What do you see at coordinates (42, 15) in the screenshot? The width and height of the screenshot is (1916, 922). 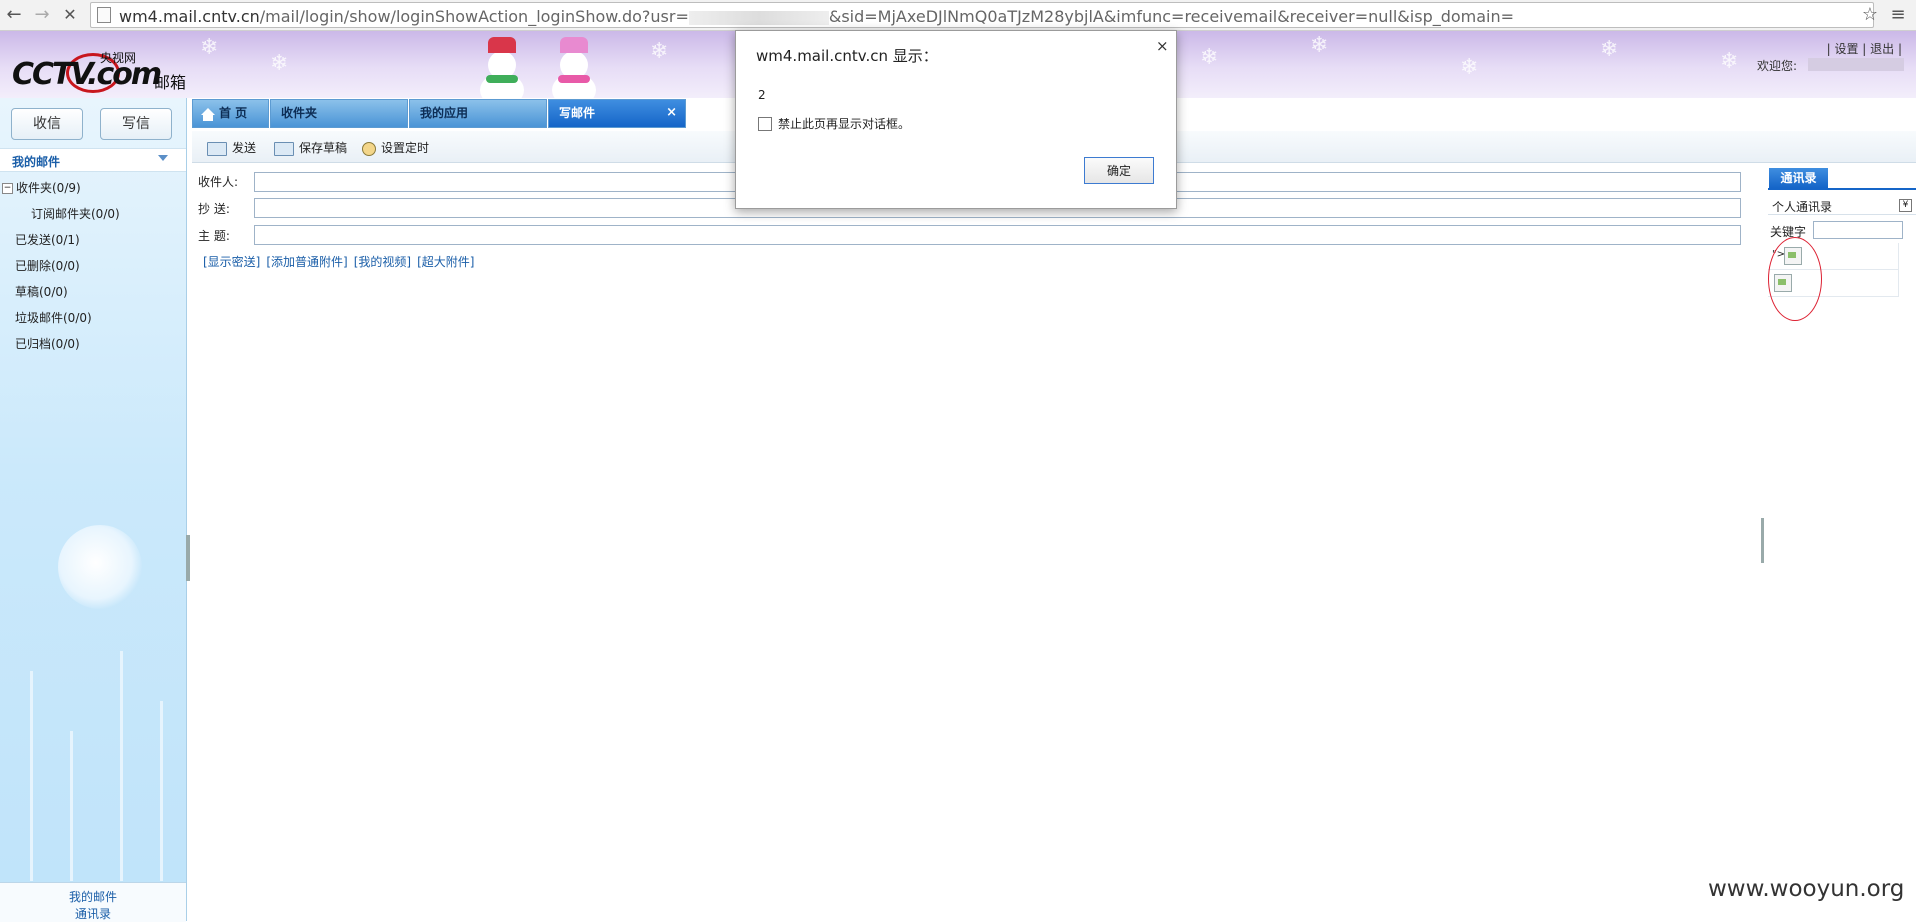 I see `forward-icon: →` at bounding box center [42, 15].